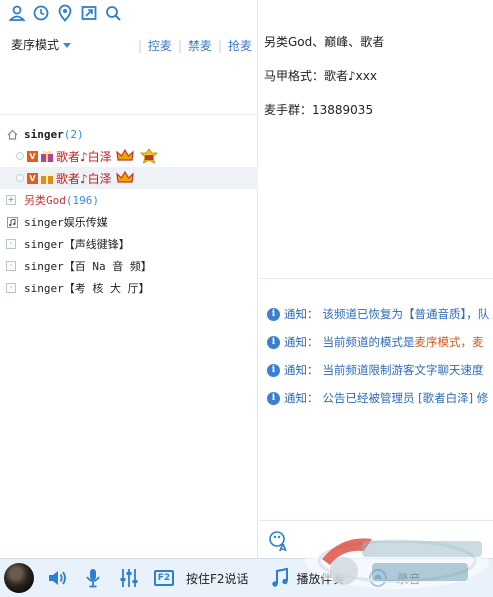 The image size is (493, 597). What do you see at coordinates (35, 45) in the screenshot?
I see `mode-label: 麦序模式` at bounding box center [35, 45].